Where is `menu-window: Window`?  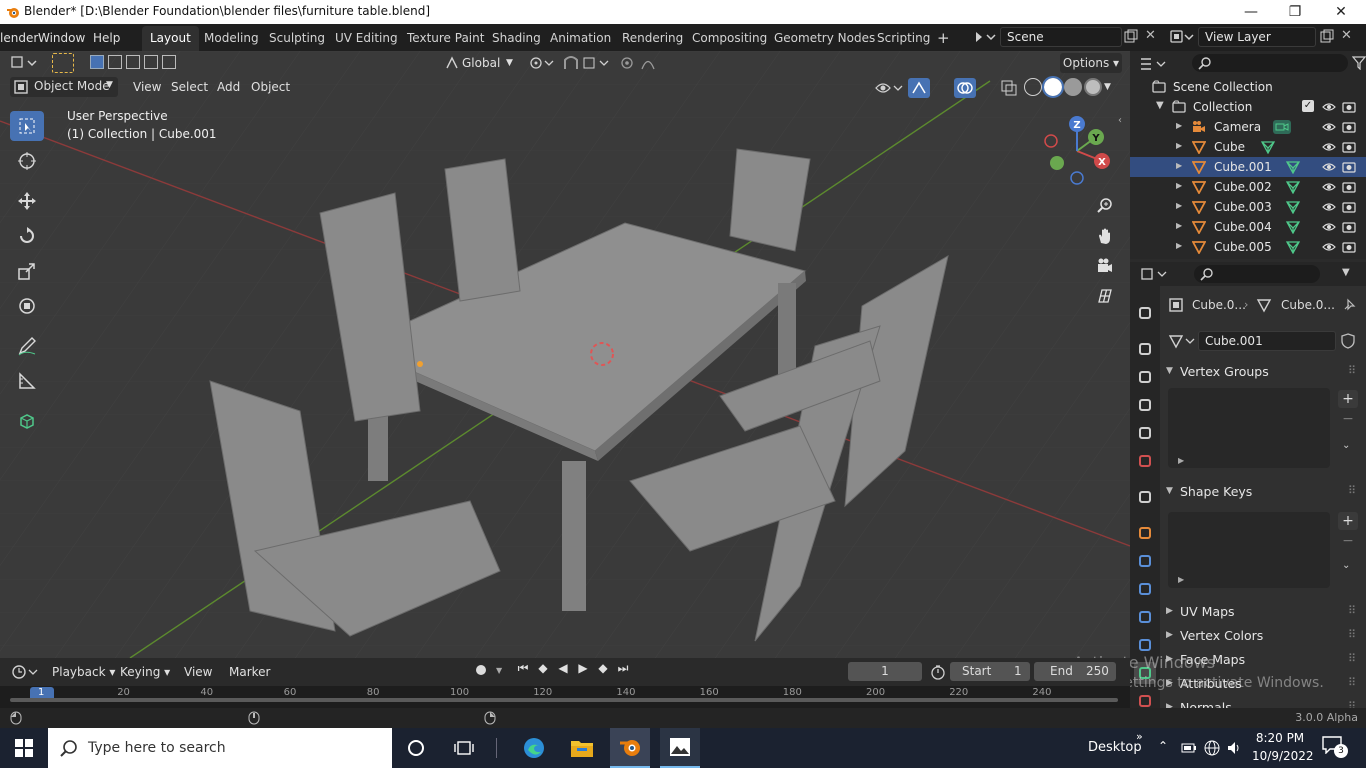
menu-window: Window is located at coordinates (61, 38).